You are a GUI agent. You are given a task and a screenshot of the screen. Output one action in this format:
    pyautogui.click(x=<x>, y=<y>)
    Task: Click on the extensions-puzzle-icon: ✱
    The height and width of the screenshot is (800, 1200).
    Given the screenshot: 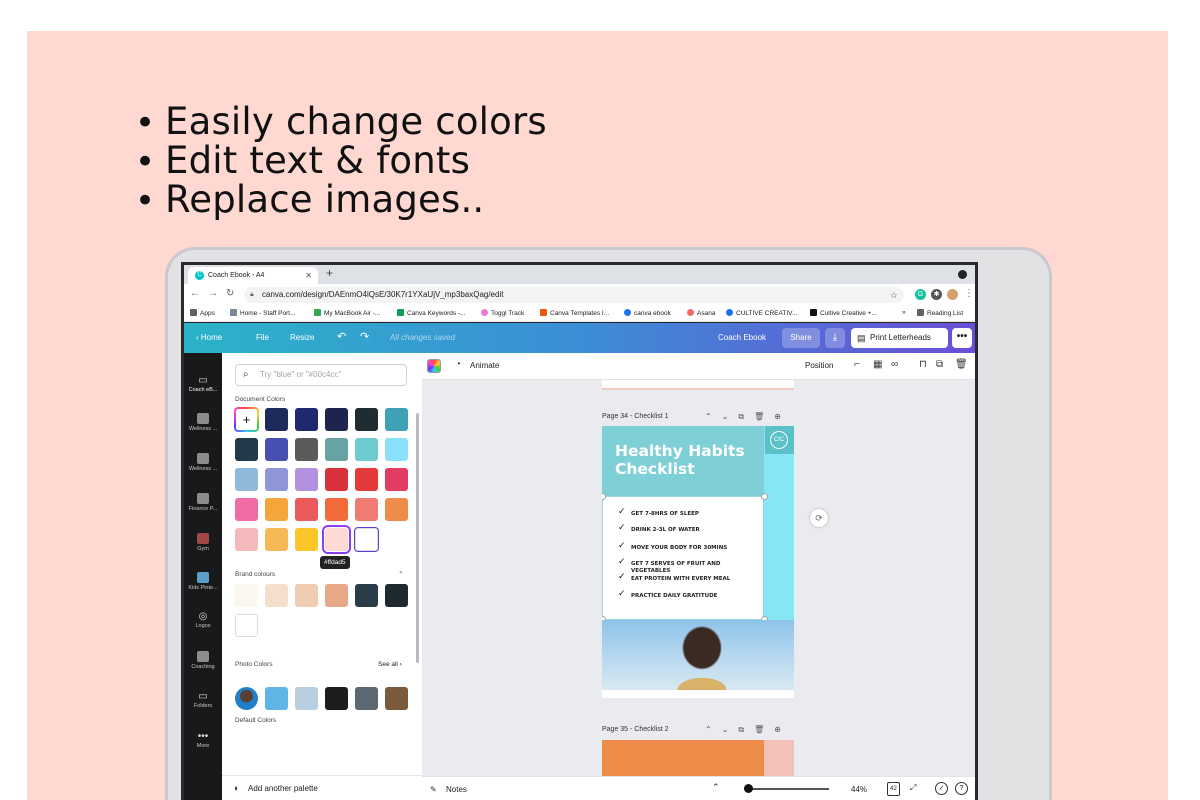 What is the action you would take?
    pyautogui.click(x=936, y=294)
    